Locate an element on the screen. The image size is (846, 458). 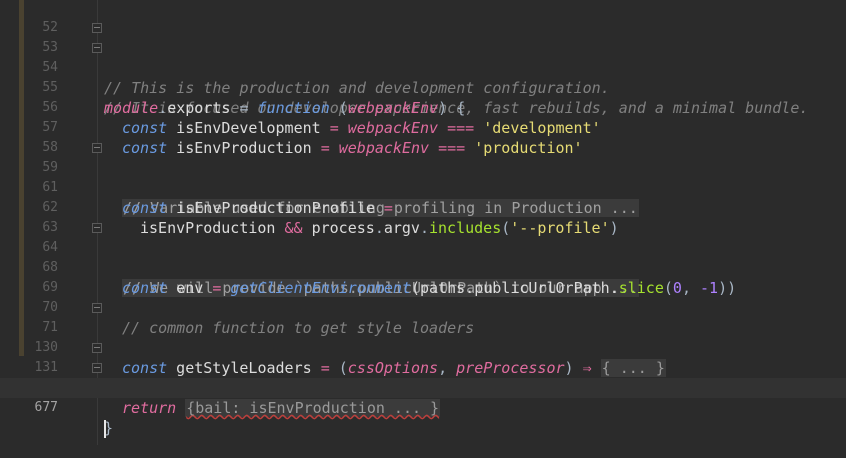
code-line: 63 is located at coordinates (423, 216).